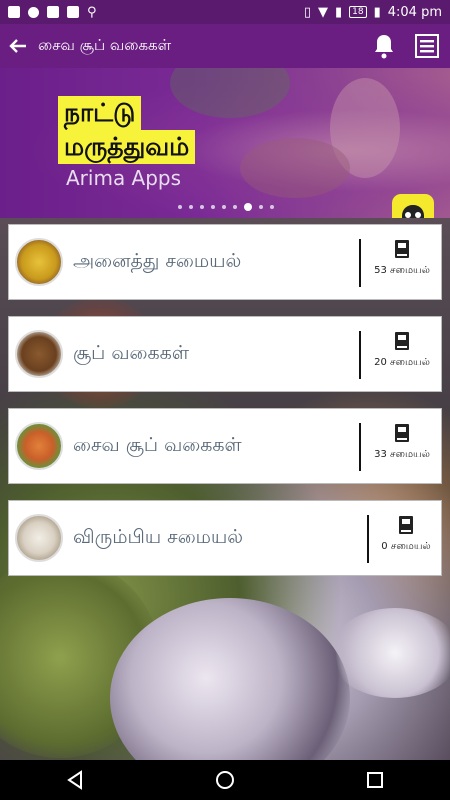 The height and width of the screenshot is (800, 450). What do you see at coordinates (92, 12) in the screenshot?
I see `usb-icon: ⚲` at bounding box center [92, 12].